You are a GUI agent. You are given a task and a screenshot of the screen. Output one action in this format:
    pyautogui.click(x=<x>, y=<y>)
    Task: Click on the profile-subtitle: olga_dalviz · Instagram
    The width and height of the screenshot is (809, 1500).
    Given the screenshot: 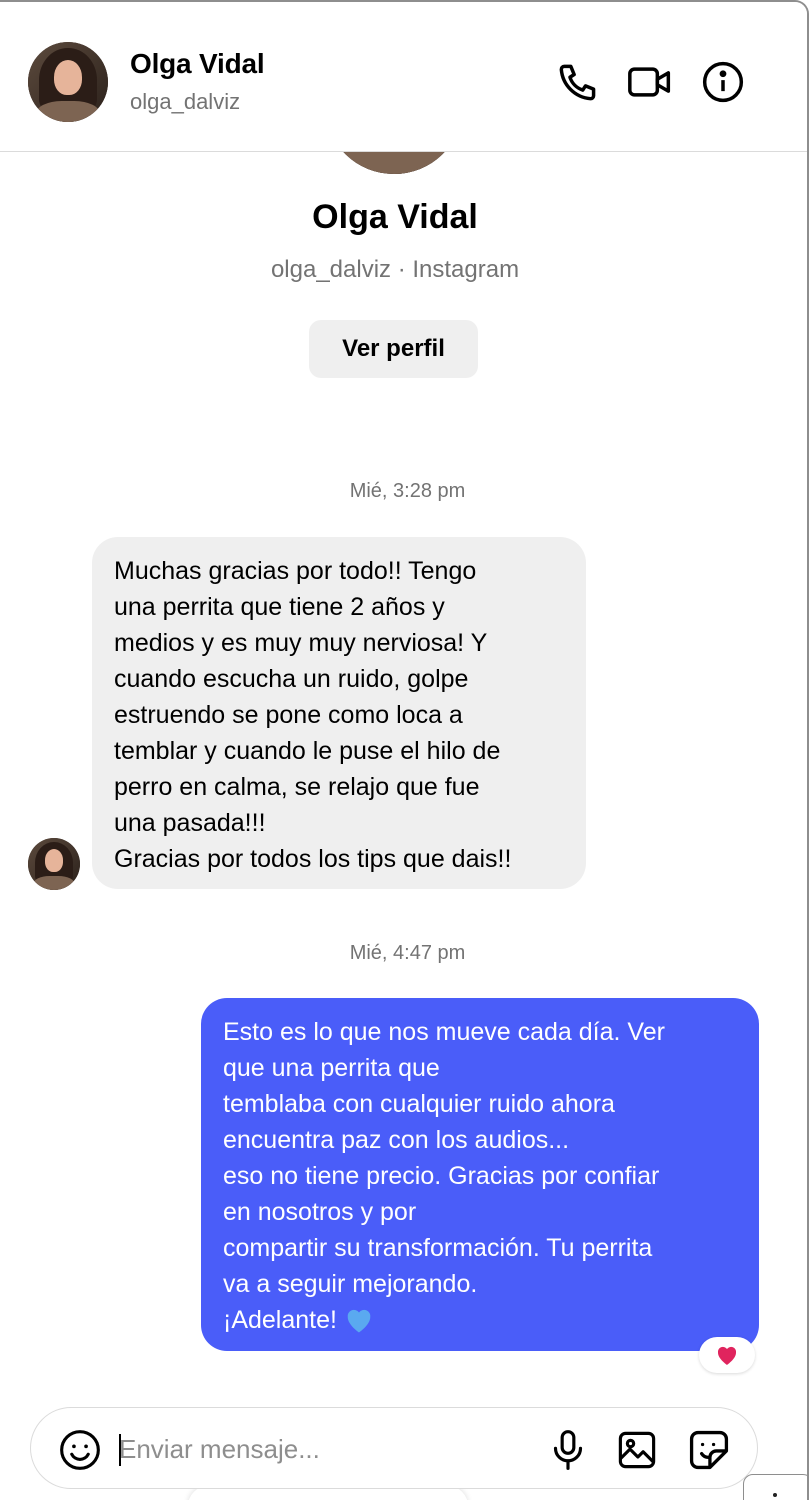 What is the action you would take?
    pyautogui.click(x=395, y=269)
    